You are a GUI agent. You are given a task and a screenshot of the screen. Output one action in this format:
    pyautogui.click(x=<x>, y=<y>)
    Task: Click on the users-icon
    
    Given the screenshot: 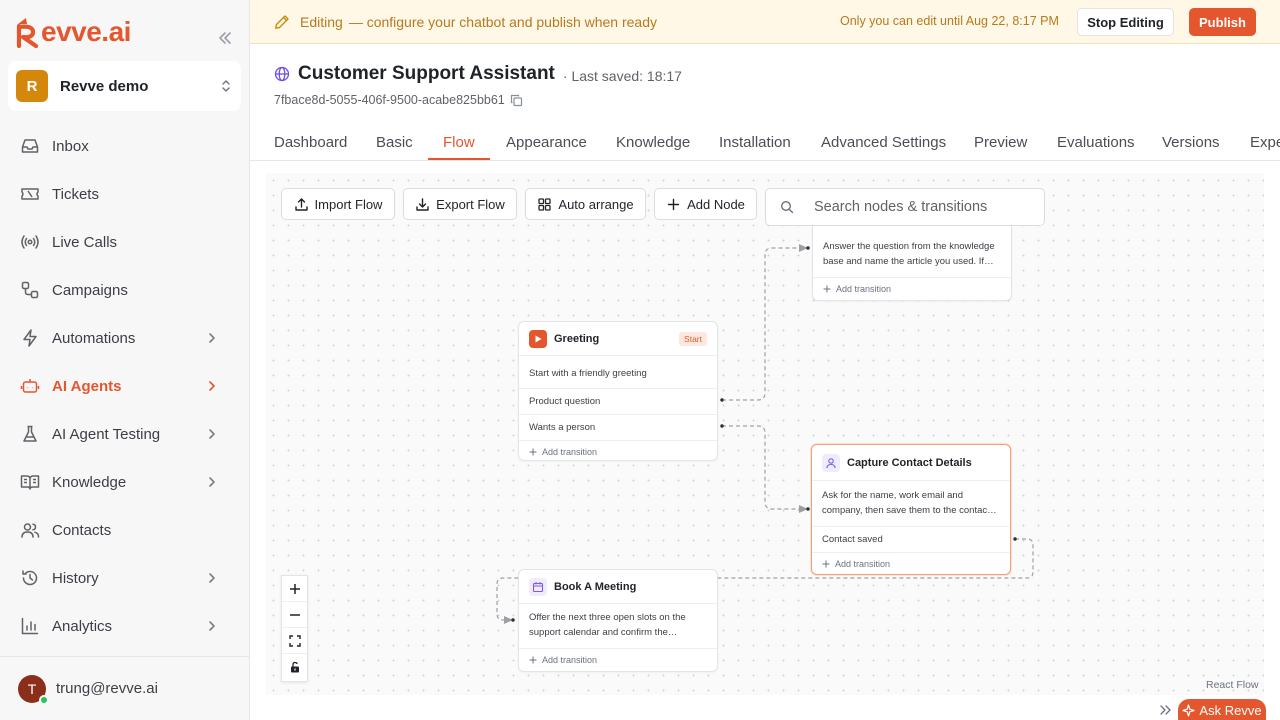 What is the action you would take?
    pyautogui.click(x=30, y=530)
    